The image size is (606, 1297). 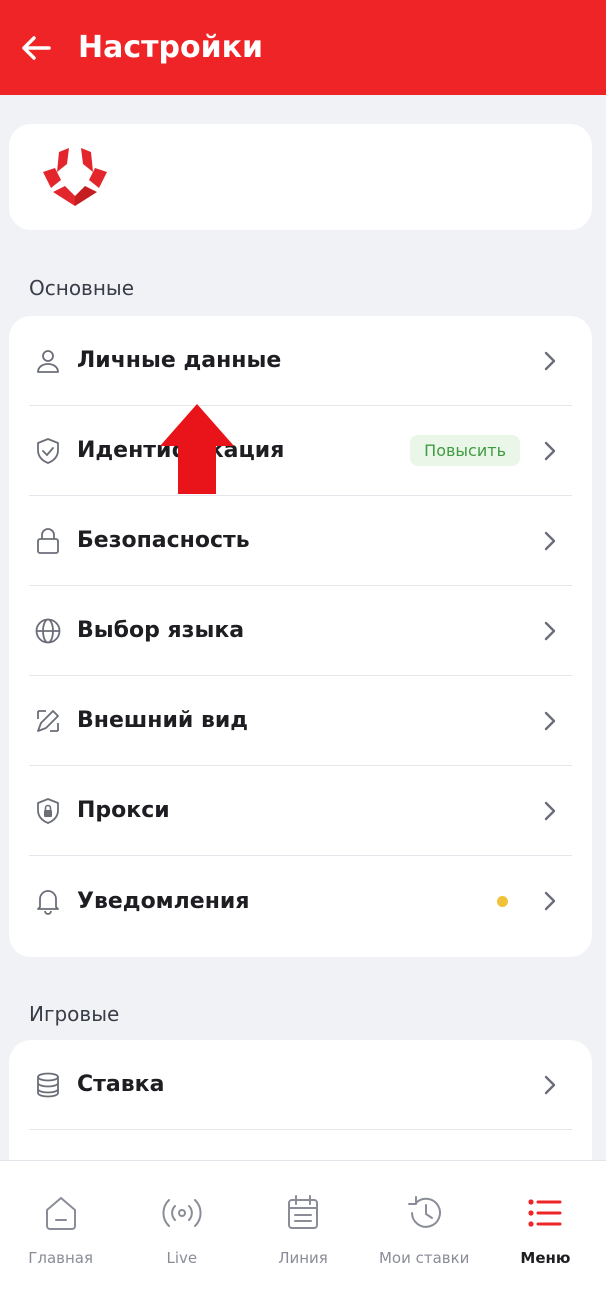 I want to click on nav-item-line: Линия, so click(x=302, y=1229).